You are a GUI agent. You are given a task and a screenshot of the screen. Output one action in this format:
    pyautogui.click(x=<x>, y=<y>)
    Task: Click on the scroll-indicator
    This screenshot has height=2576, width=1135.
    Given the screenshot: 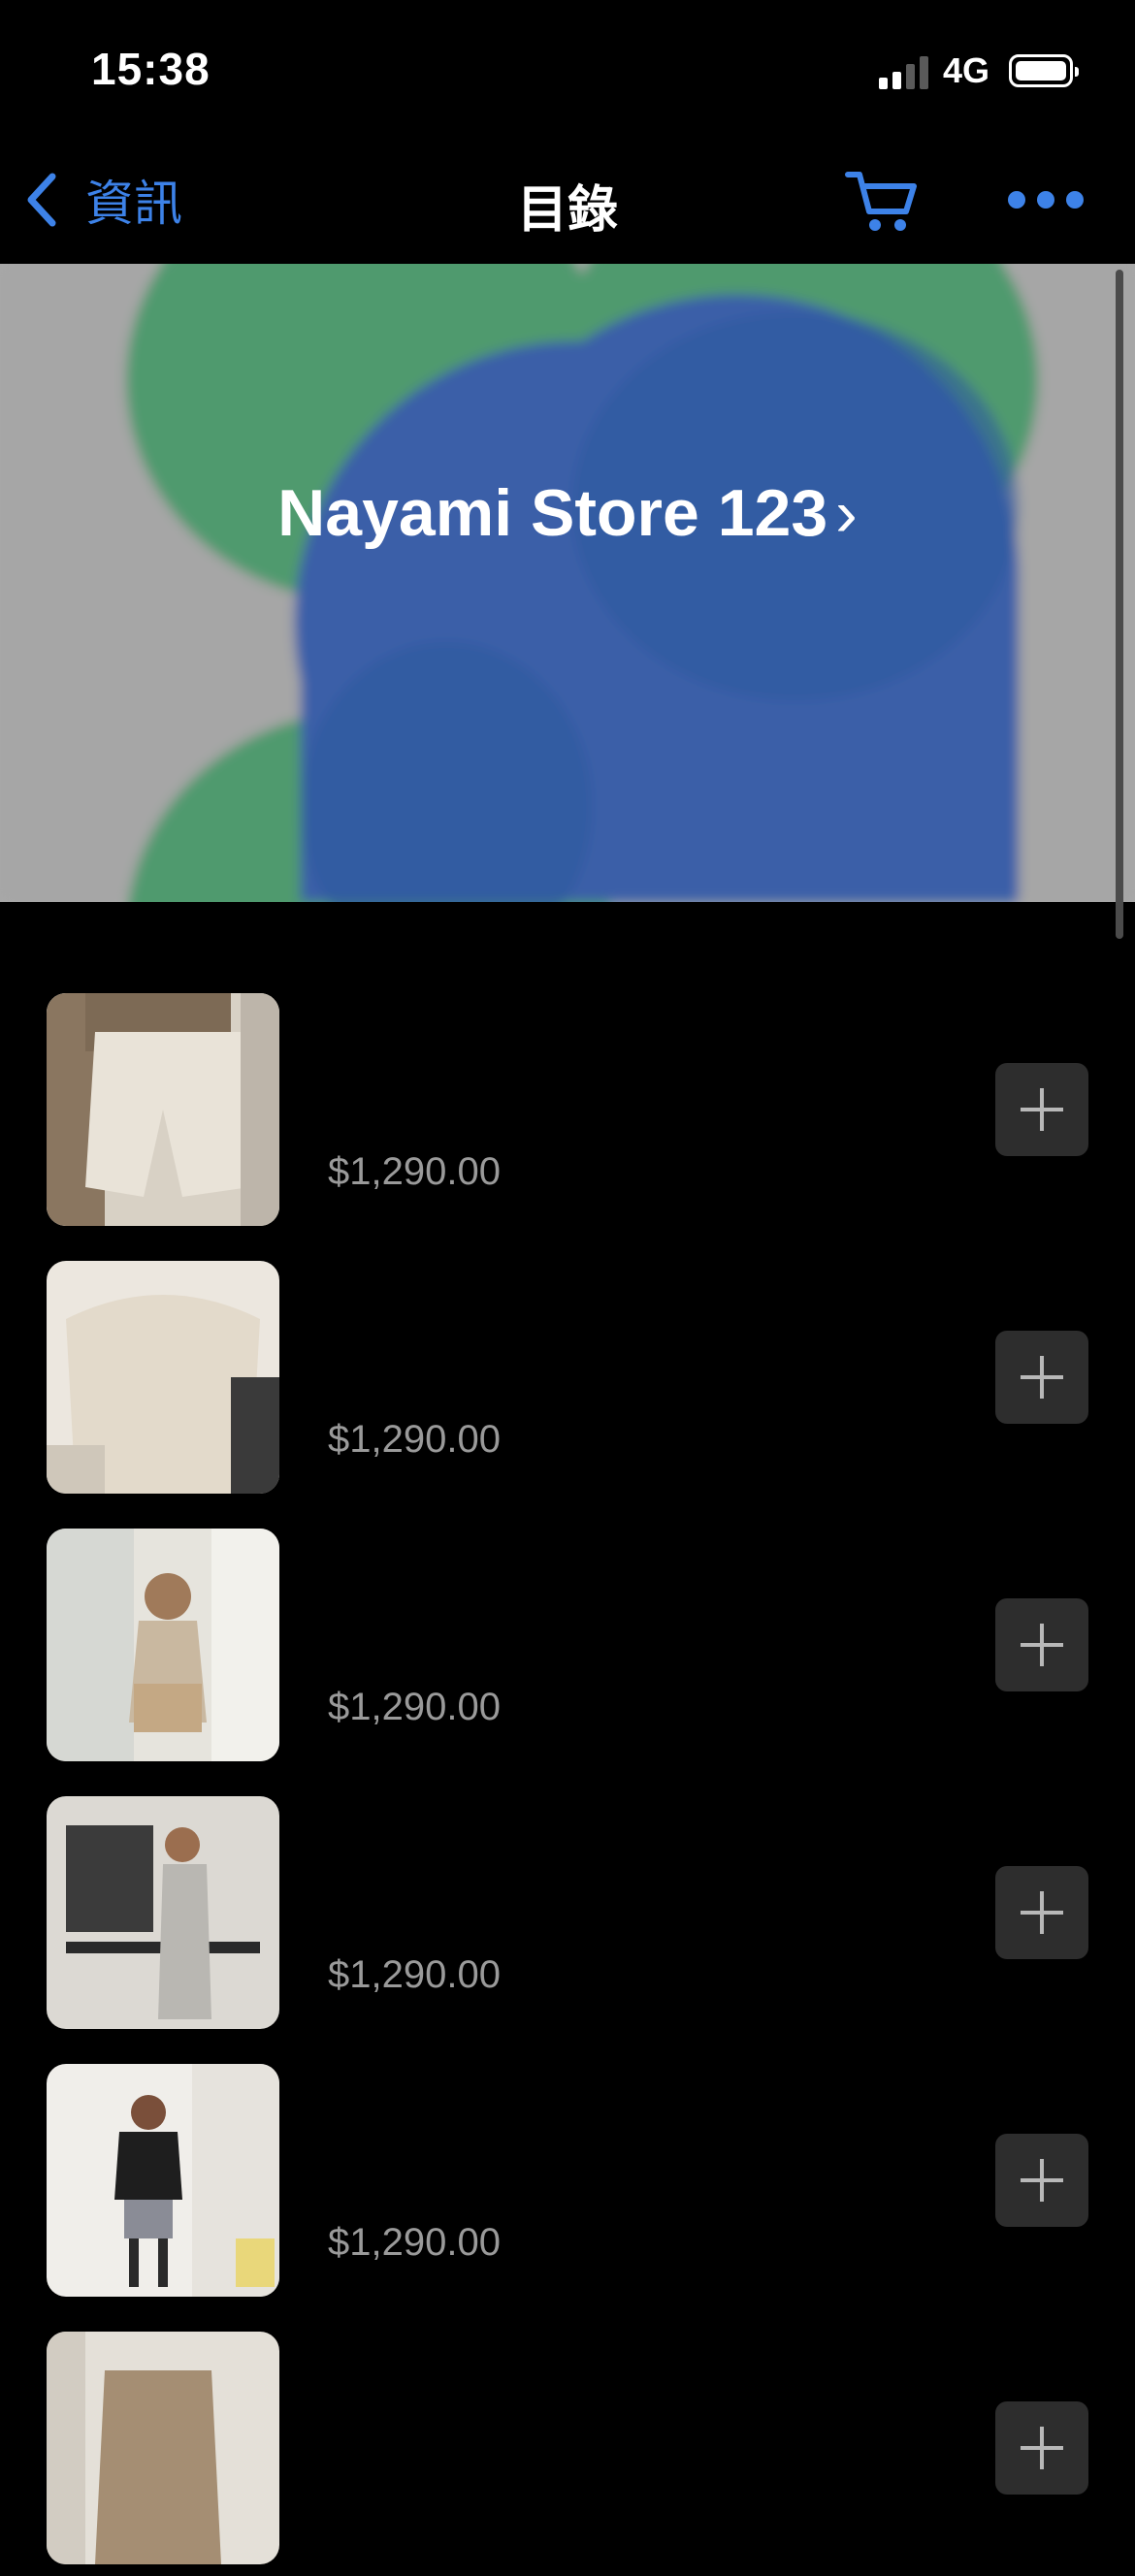 What is the action you would take?
    pyautogui.click(x=1119, y=604)
    